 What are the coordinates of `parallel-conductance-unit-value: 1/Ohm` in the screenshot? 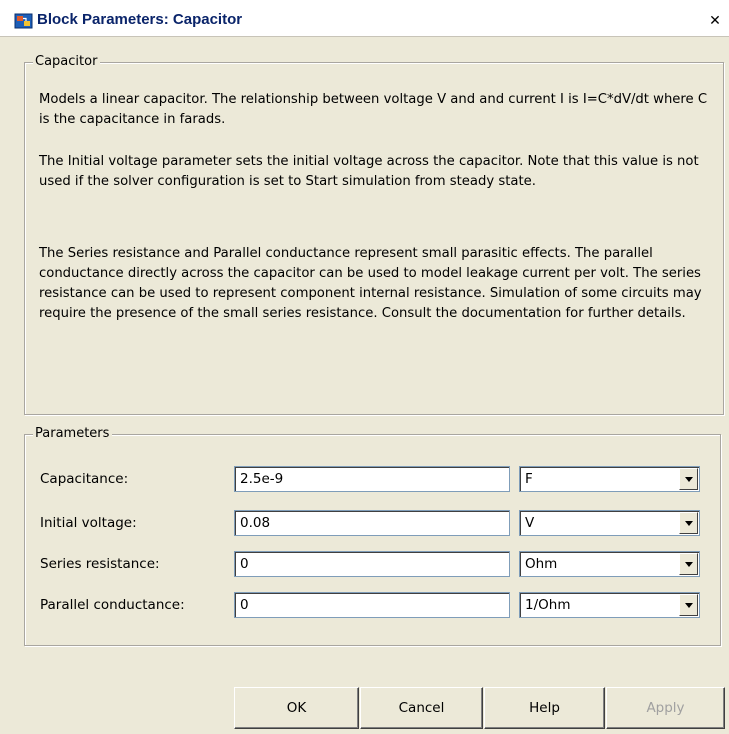 It's located at (548, 605).